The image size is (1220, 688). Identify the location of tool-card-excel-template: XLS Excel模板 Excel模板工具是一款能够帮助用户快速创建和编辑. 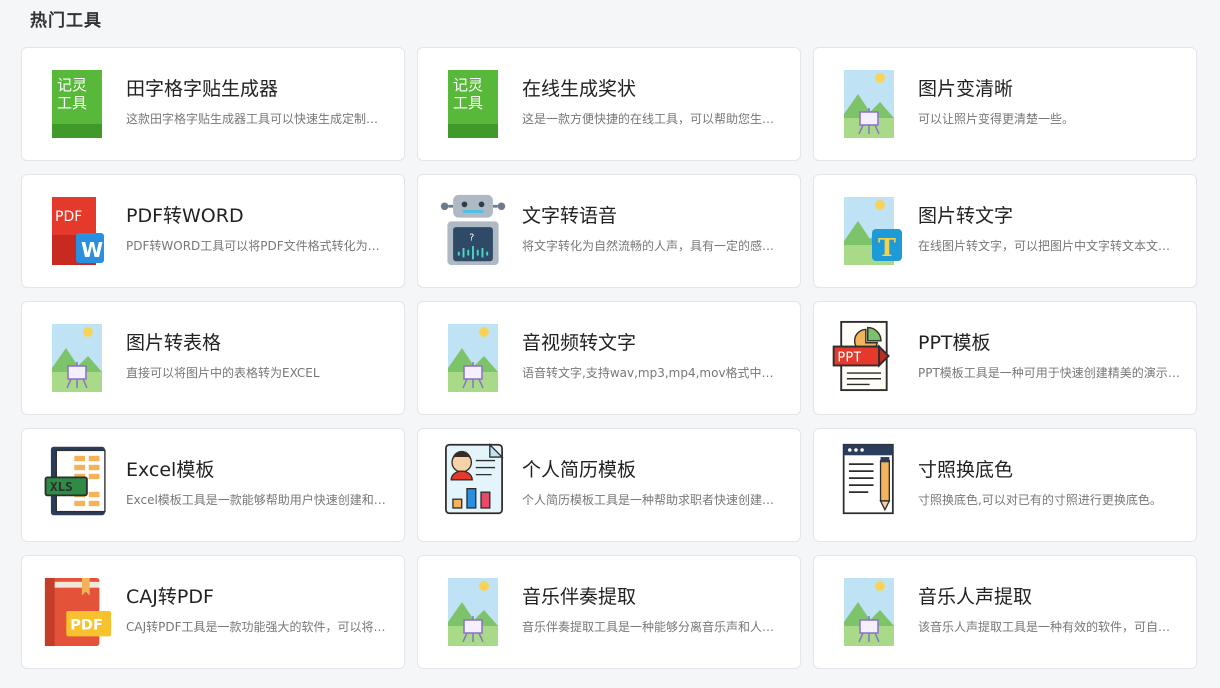
(213, 485).